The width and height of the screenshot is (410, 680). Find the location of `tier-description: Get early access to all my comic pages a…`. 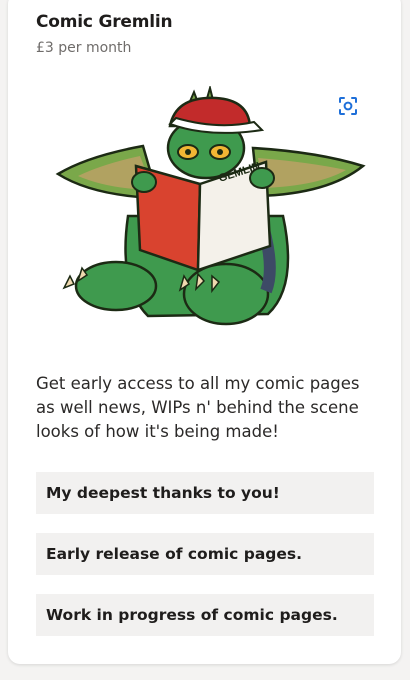

tier-description: Get early access to all my comic pages a… is located at coordinates (198, 407).